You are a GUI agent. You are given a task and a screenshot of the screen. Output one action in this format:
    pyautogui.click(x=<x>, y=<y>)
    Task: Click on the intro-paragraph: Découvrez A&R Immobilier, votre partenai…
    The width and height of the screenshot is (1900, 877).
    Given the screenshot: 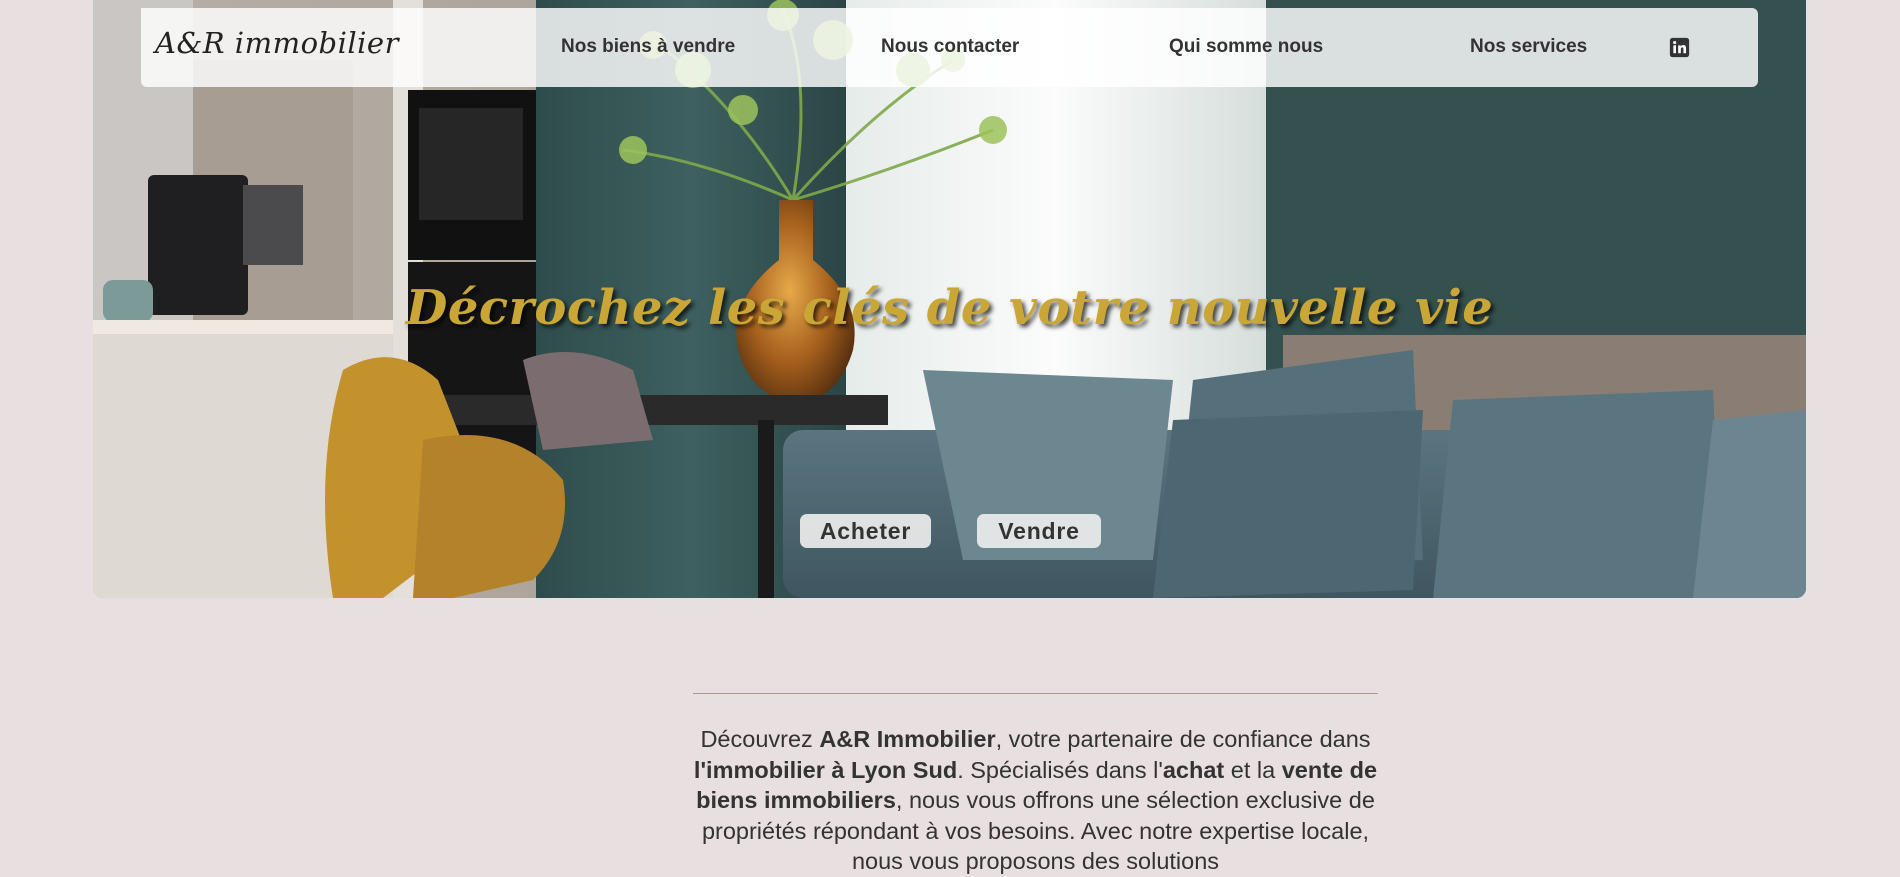 What is the action you would take?
    pyautogui.click(x=1035, y=800)
    